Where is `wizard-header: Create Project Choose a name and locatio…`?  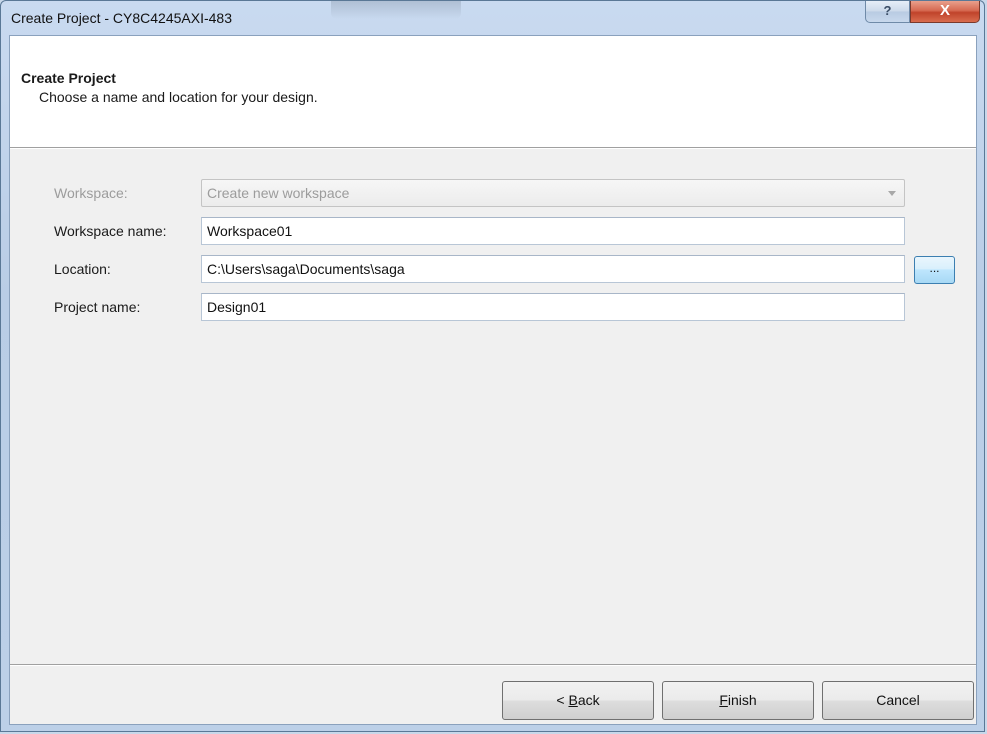 wizard-header: Create Project Choose a name and locatio… is located at coordinates (493, 92).